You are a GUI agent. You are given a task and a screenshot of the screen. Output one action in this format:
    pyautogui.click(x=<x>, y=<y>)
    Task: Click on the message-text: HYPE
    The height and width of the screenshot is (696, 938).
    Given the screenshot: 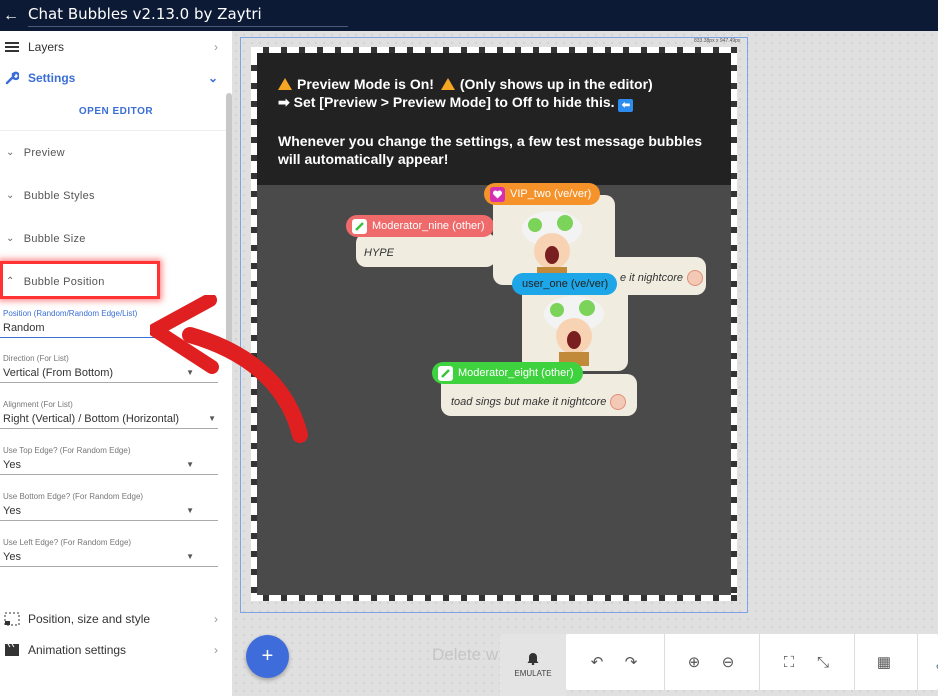 What is the action you would take?
    pyautogui.click(x=379, y=253)
    